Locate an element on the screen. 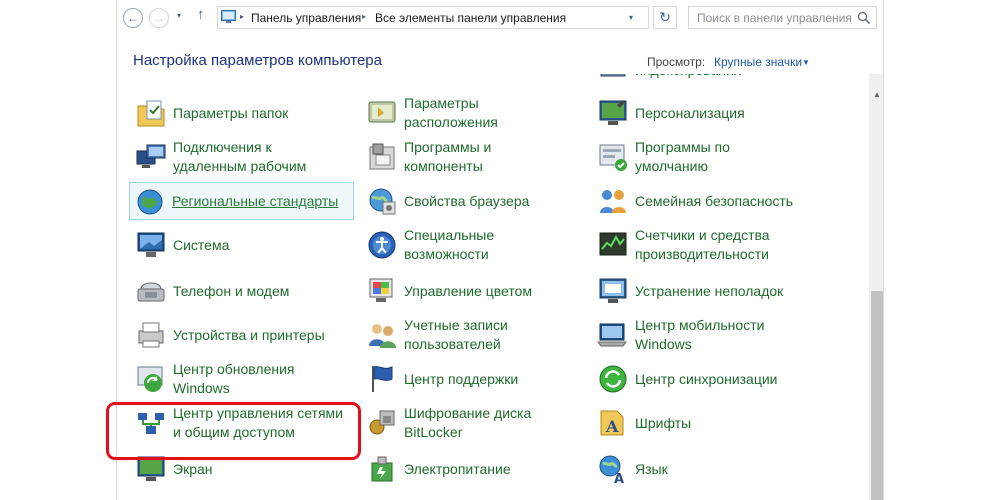  control-panel-item-power-options: Электропитание is located at coordinates (474, 469).